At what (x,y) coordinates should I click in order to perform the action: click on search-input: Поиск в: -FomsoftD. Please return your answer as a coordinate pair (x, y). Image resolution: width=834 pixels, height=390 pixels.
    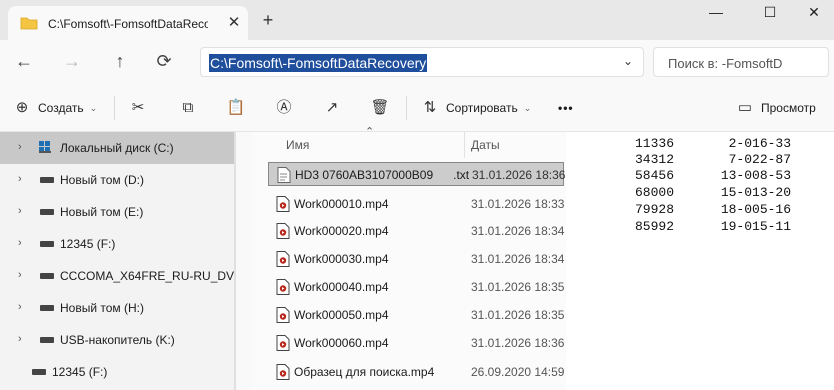
    Looking at the image, I should click on (741, 62).